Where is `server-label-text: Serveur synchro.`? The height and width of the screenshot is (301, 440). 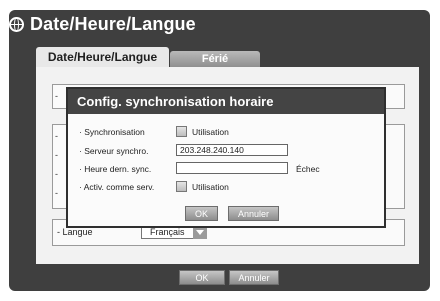 server-label-text: Serveur synchro. is located at coordinates (116, 151).